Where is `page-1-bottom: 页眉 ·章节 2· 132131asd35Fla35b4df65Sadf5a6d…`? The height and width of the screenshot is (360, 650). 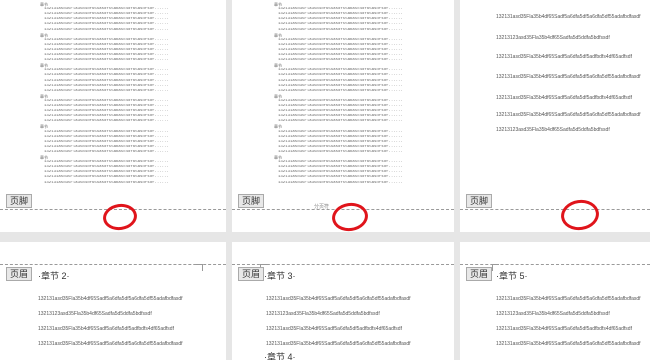 page-1-bottom: 页眉 ·章节 2· 132131asd35Fla35b4df65Sadf5a6d… is located at coordinates (113, 301).